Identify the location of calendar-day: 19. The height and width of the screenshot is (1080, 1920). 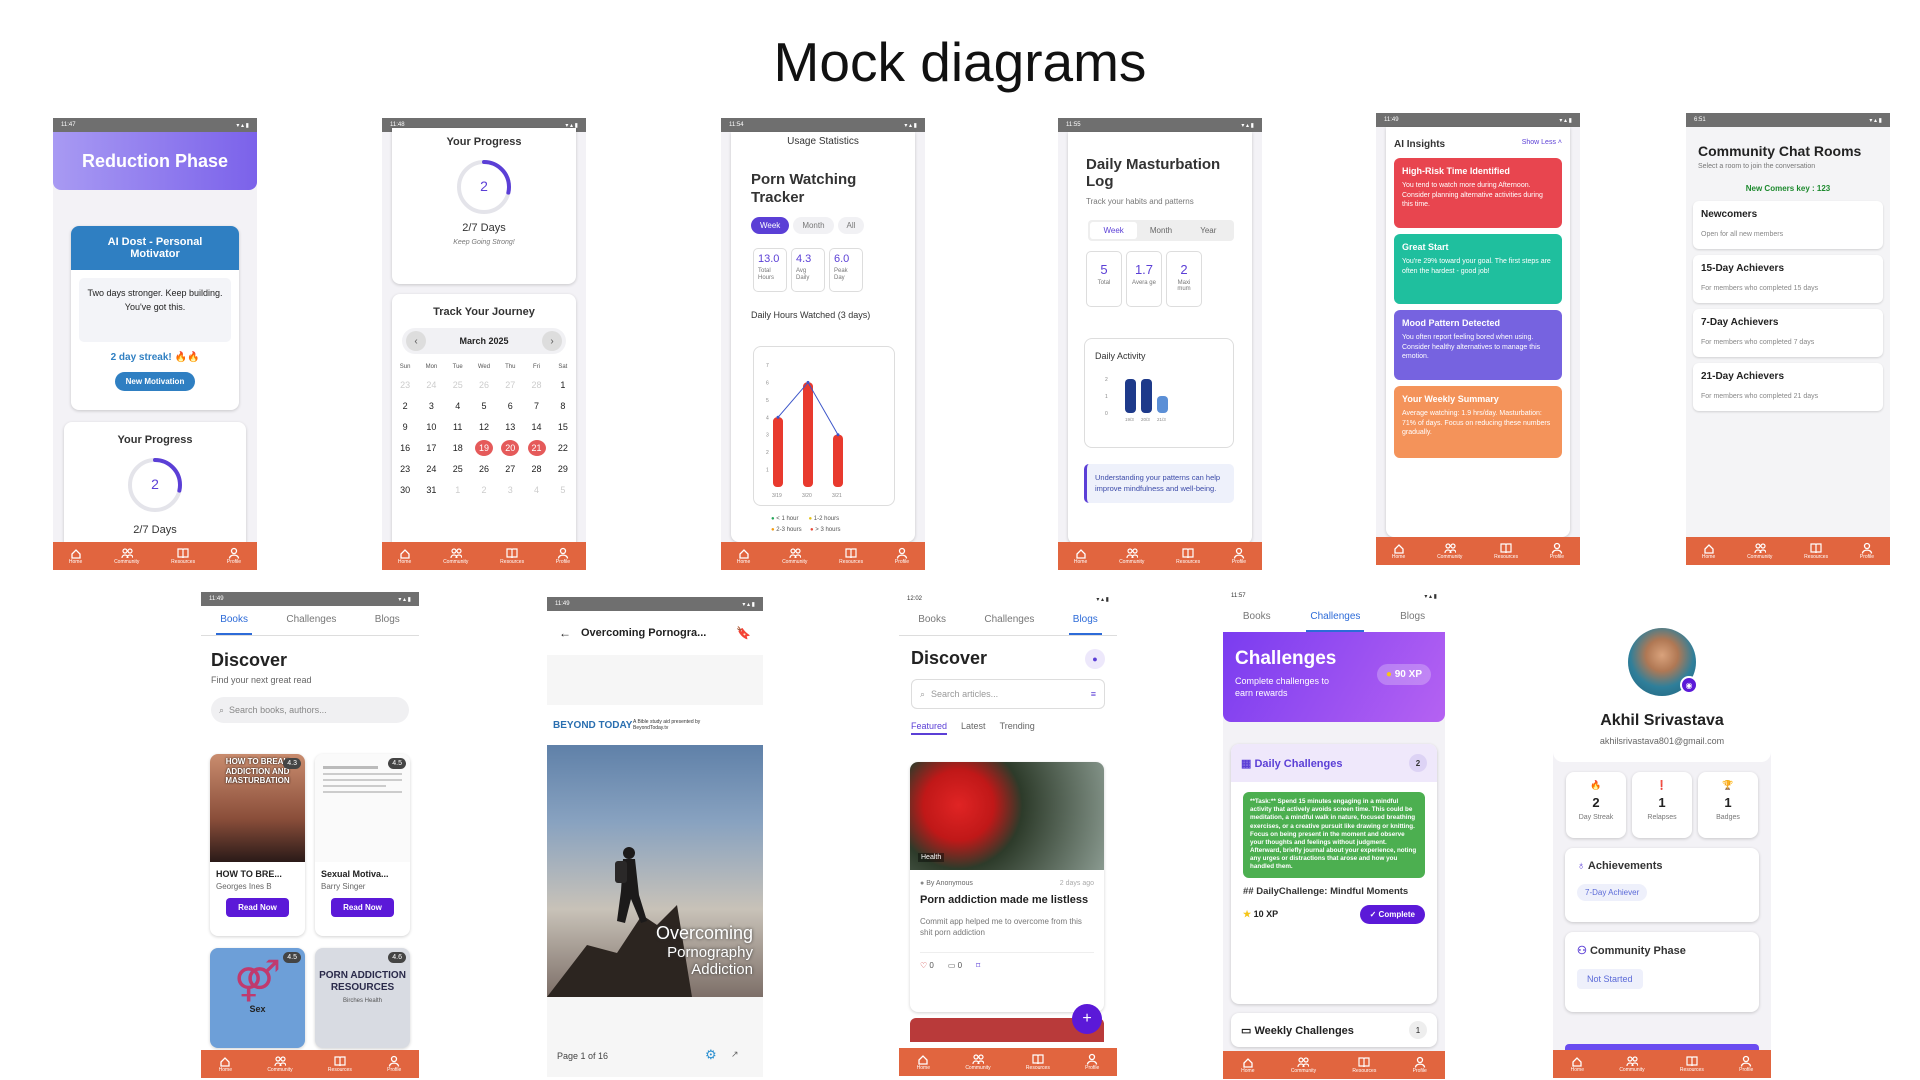
(483, 447).